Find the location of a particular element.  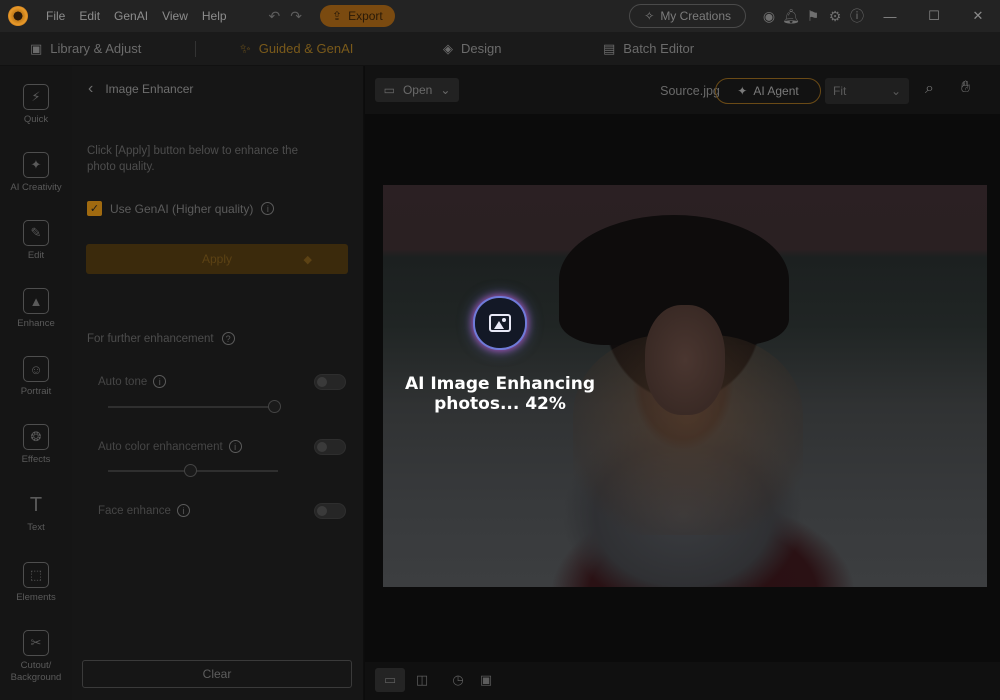

ai-agent-button: ✦ AI Agent is located at coordinates (768, 91).